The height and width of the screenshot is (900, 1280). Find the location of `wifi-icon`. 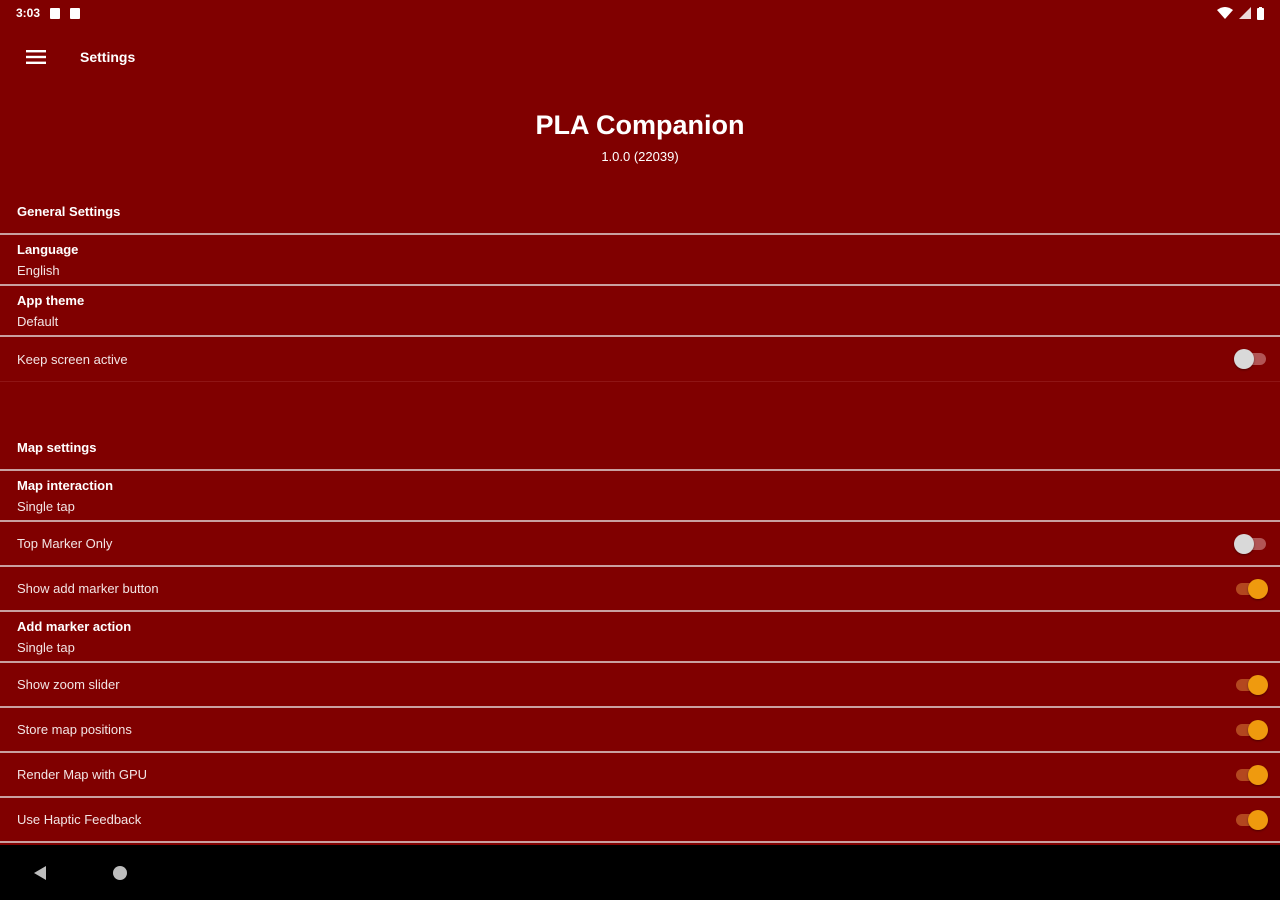

wifi-icon is located at coordinates (1225, 13).